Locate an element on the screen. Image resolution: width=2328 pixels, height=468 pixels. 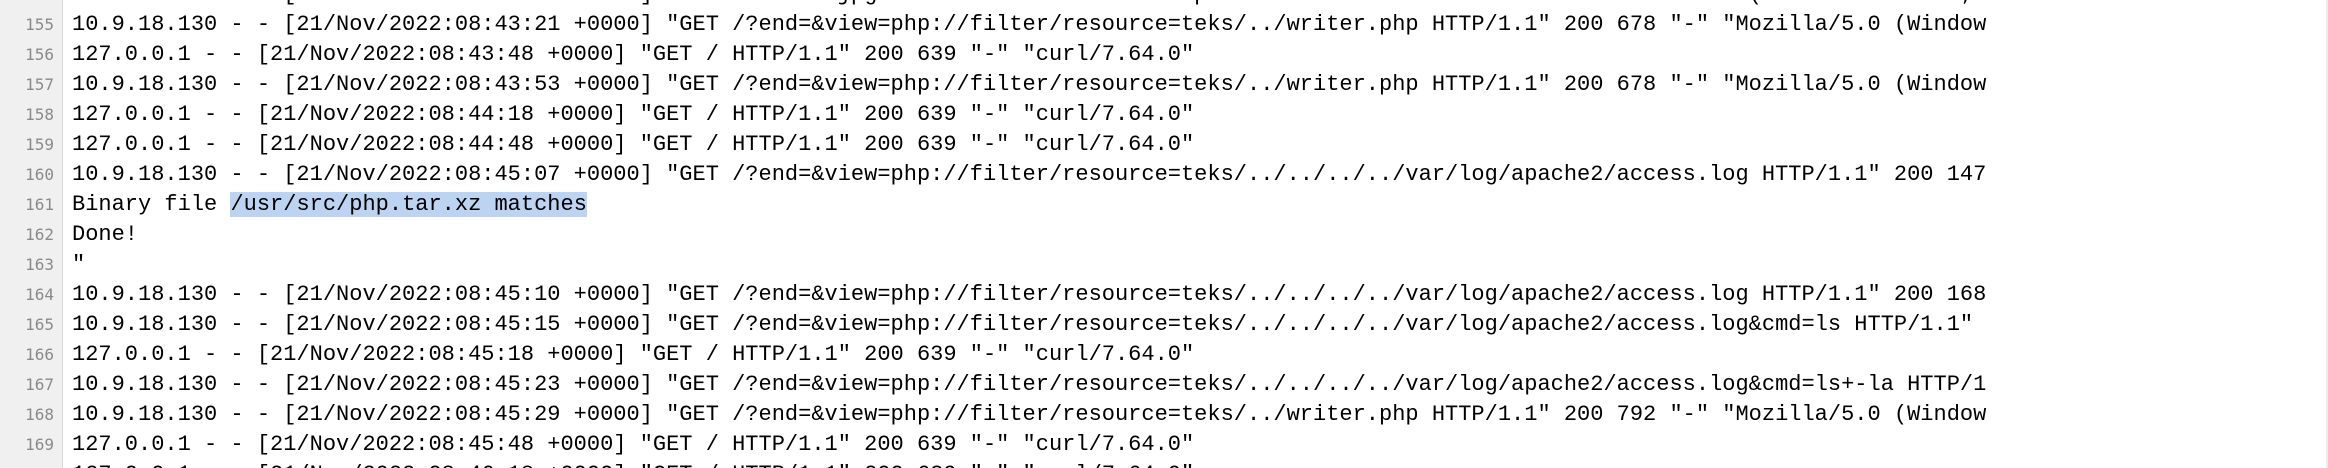
line-number: 158 is located at coordinates (39, 114).